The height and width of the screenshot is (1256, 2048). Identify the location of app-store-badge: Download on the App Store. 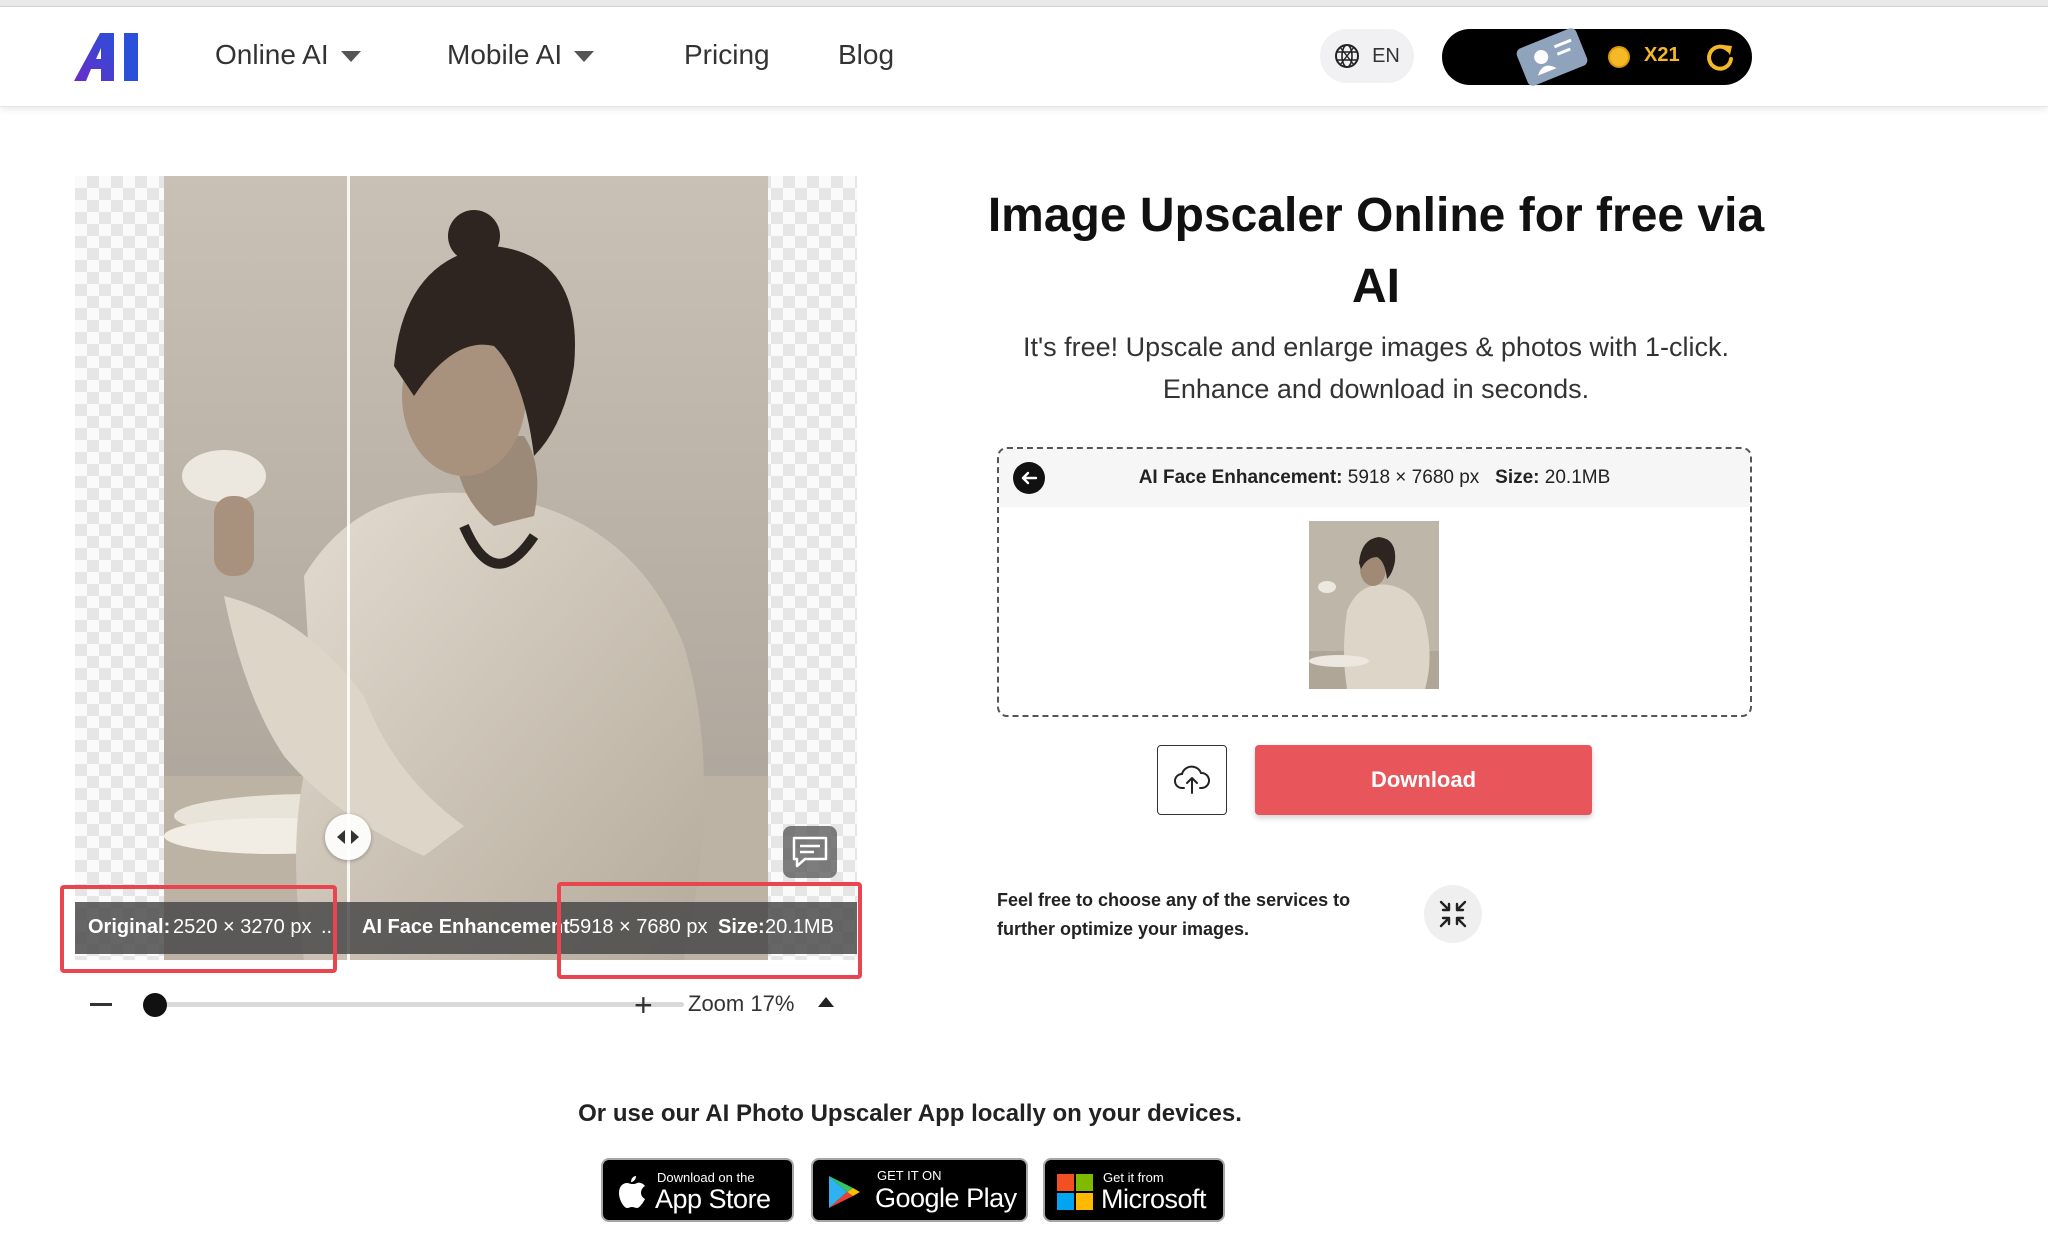
(697, 1190).